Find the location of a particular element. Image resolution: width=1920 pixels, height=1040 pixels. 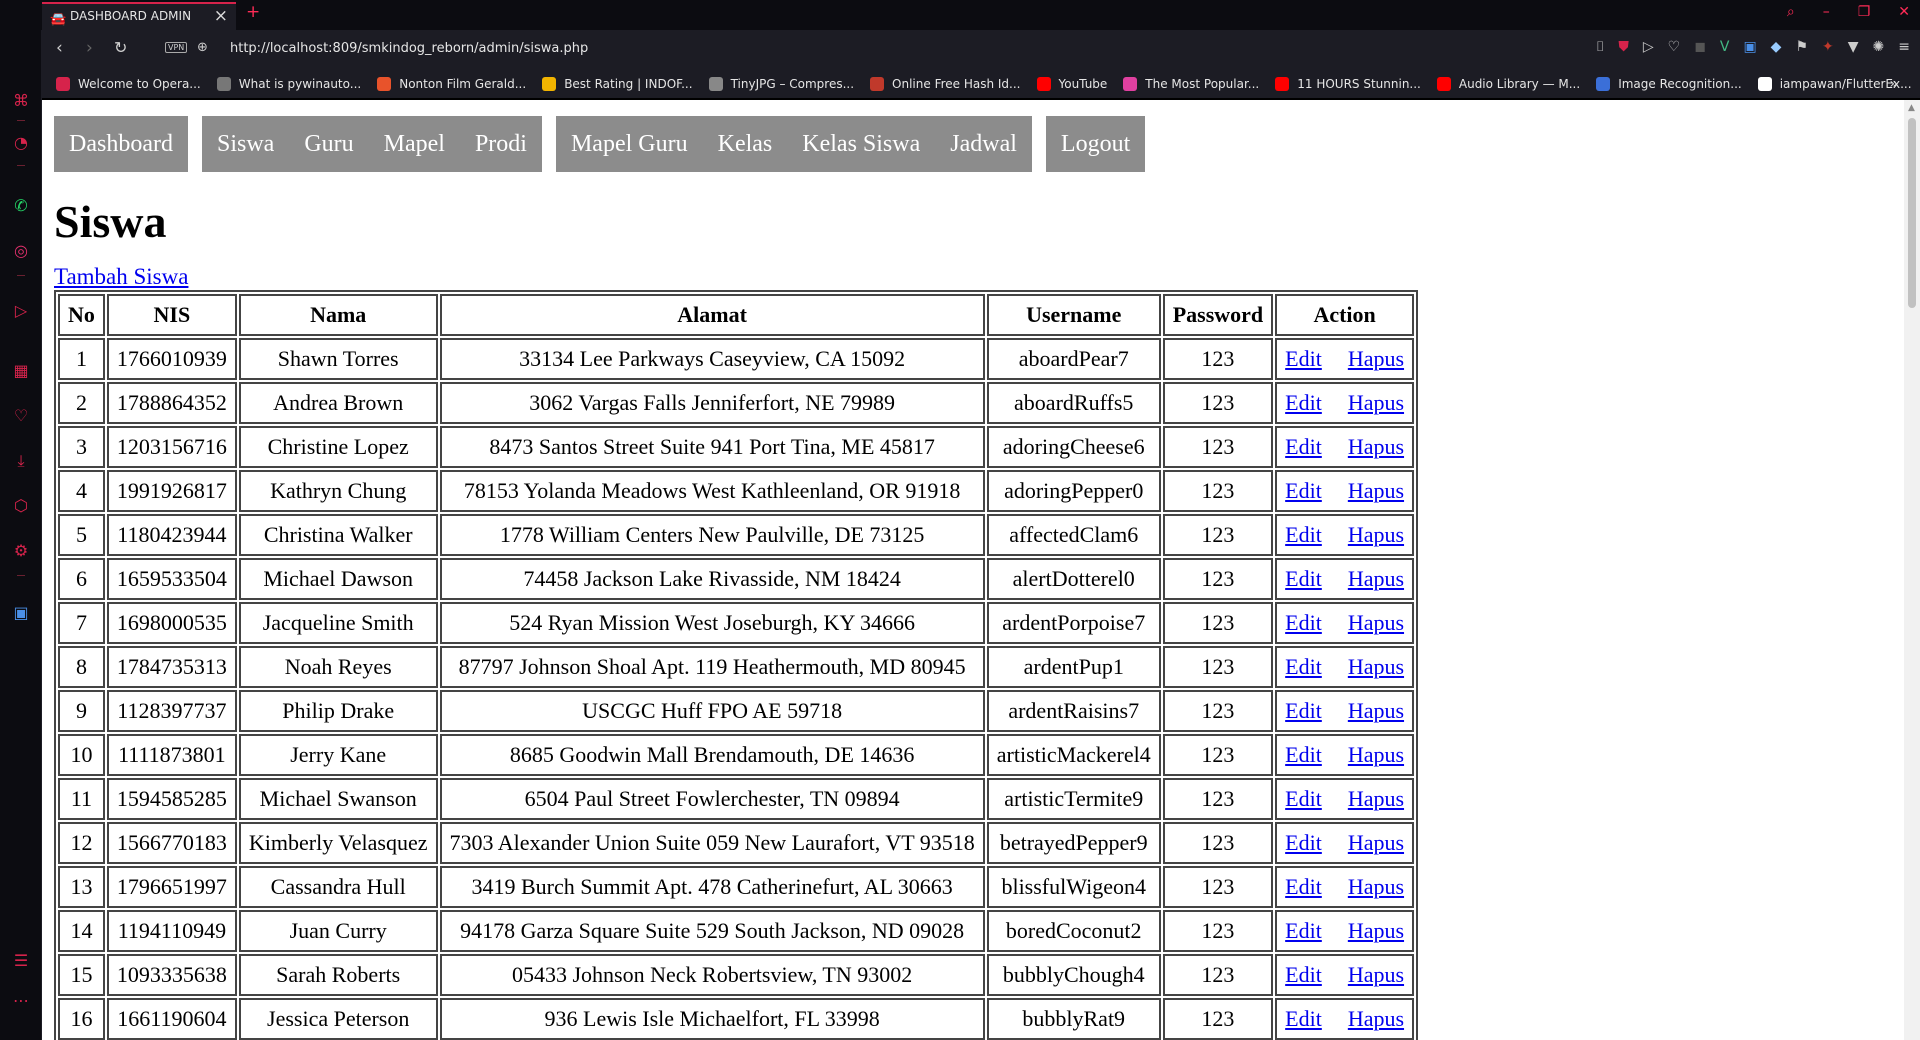

forward-icon: › is located at coordinates (89, 48).